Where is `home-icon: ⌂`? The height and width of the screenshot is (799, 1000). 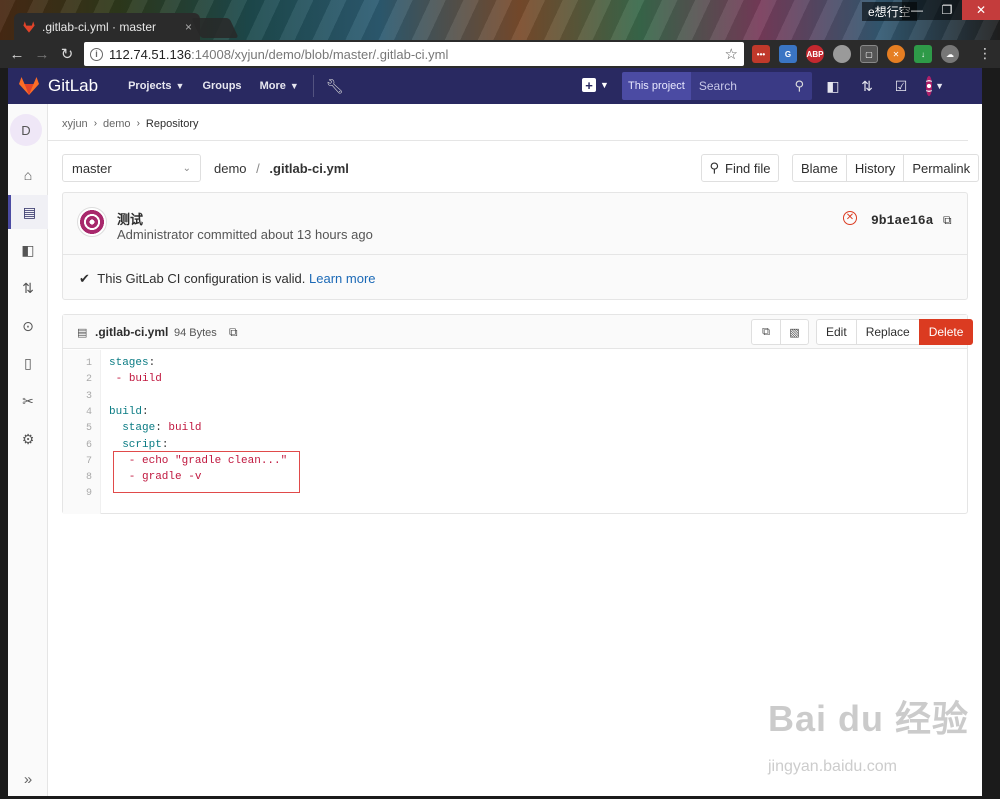 home-icon: ⌂ is located at coordinates (28, 175).